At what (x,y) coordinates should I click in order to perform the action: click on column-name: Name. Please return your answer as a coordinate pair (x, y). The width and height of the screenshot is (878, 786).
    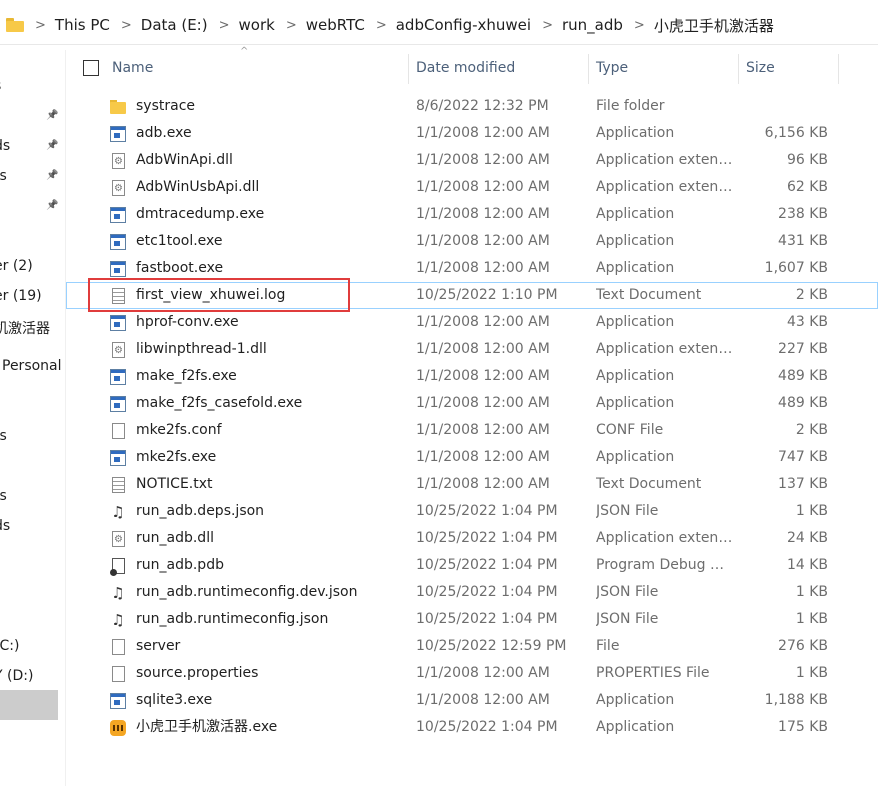
    Looking at the image, I should click on (132, 68).